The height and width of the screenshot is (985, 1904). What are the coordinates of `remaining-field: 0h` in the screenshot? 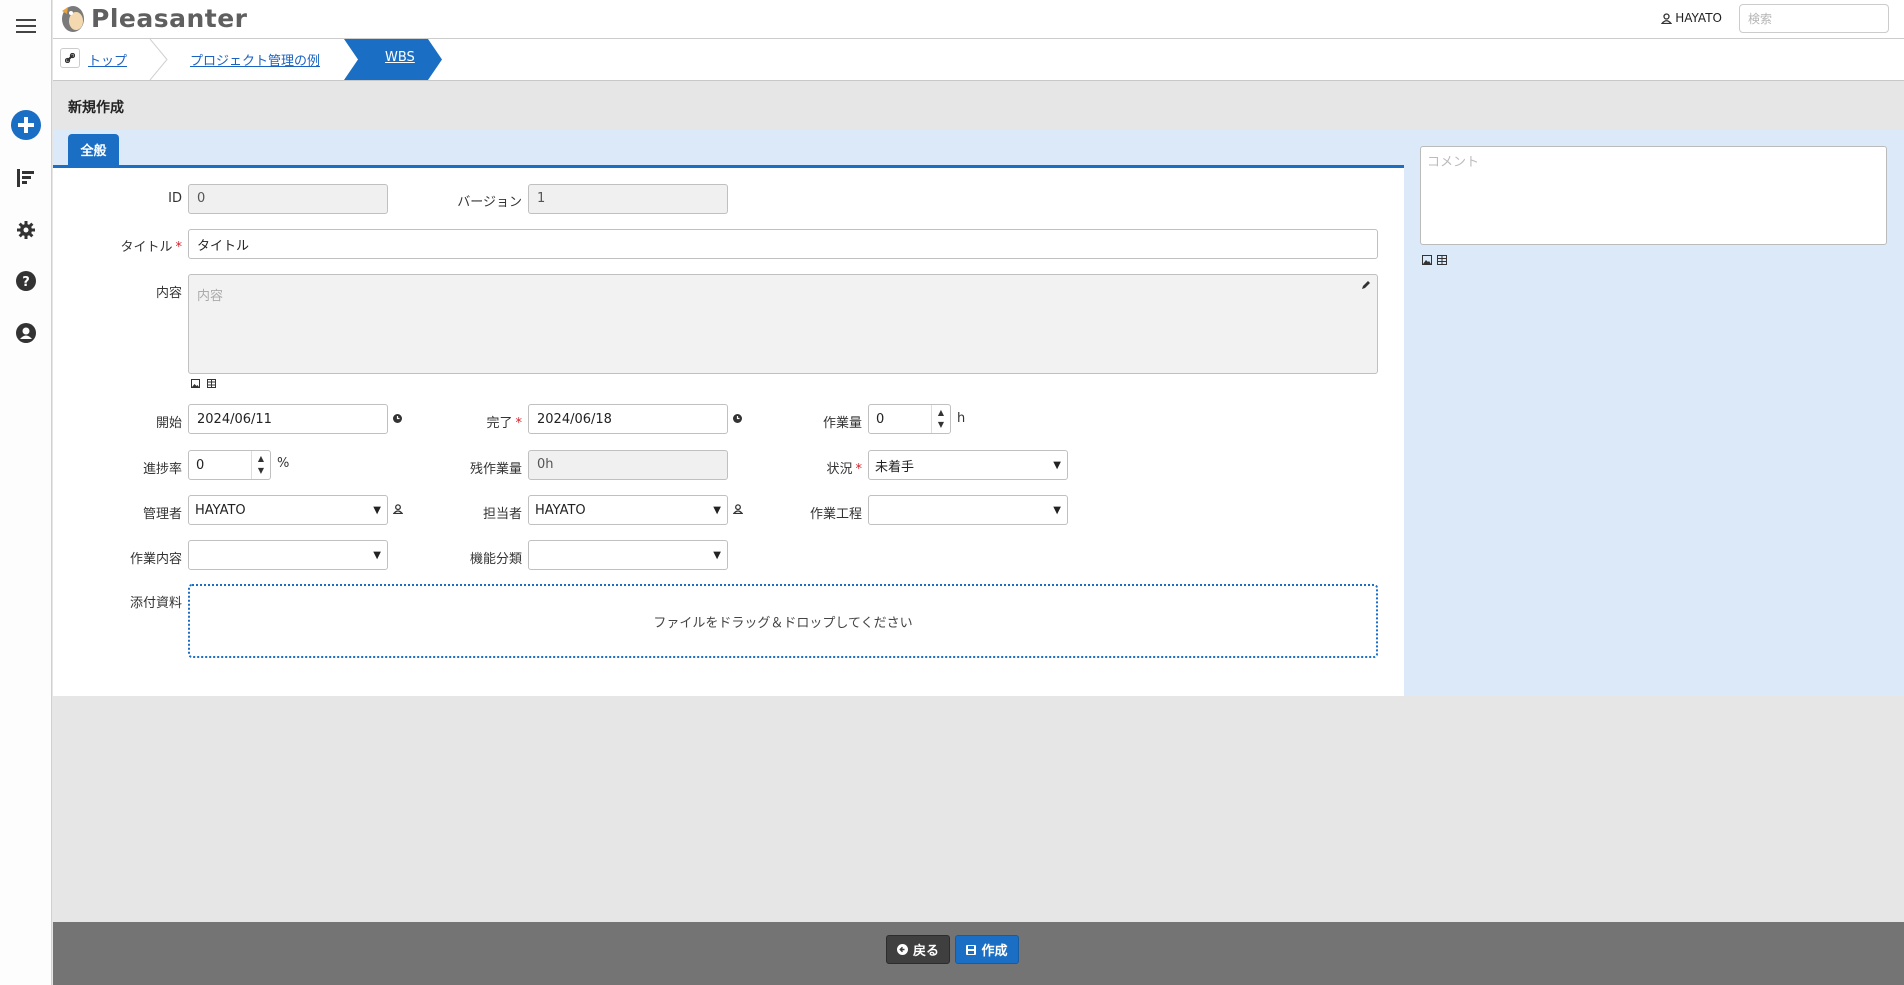 It's located at (628, 465).